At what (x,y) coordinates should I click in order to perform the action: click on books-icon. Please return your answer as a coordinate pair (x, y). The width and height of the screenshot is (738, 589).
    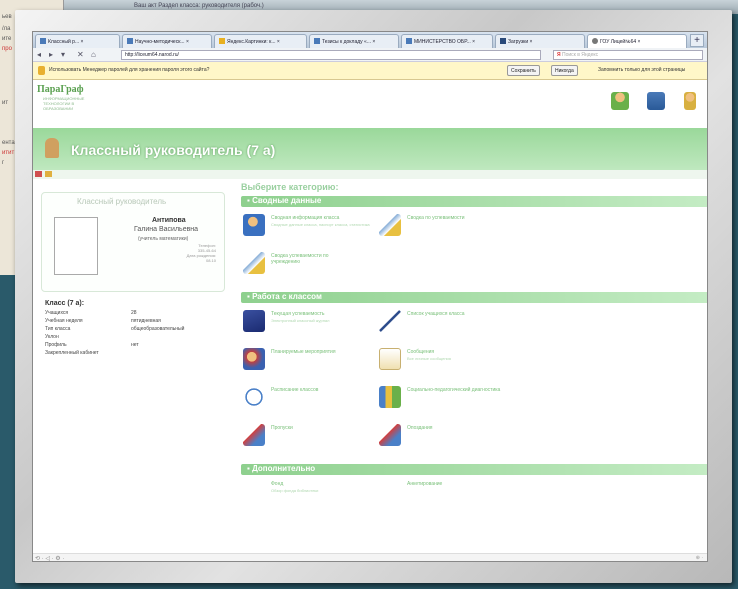
    Looking at the image, I should click on (656, 101).